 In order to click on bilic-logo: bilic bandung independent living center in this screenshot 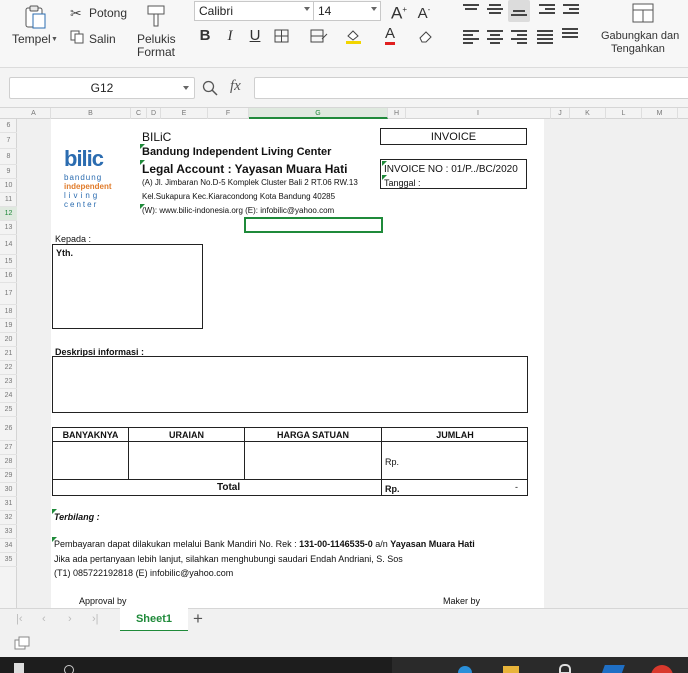, I will do `click(96, 179)`.